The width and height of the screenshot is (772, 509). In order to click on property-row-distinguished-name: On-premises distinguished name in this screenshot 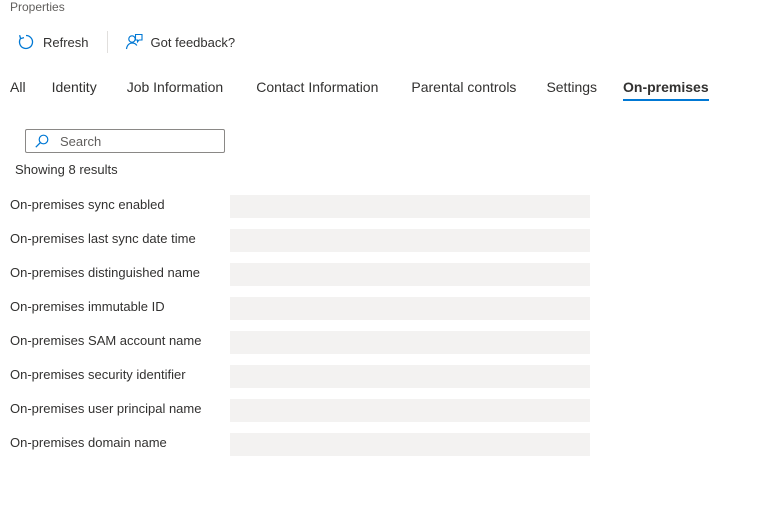, I will do `click(300, 278)`.